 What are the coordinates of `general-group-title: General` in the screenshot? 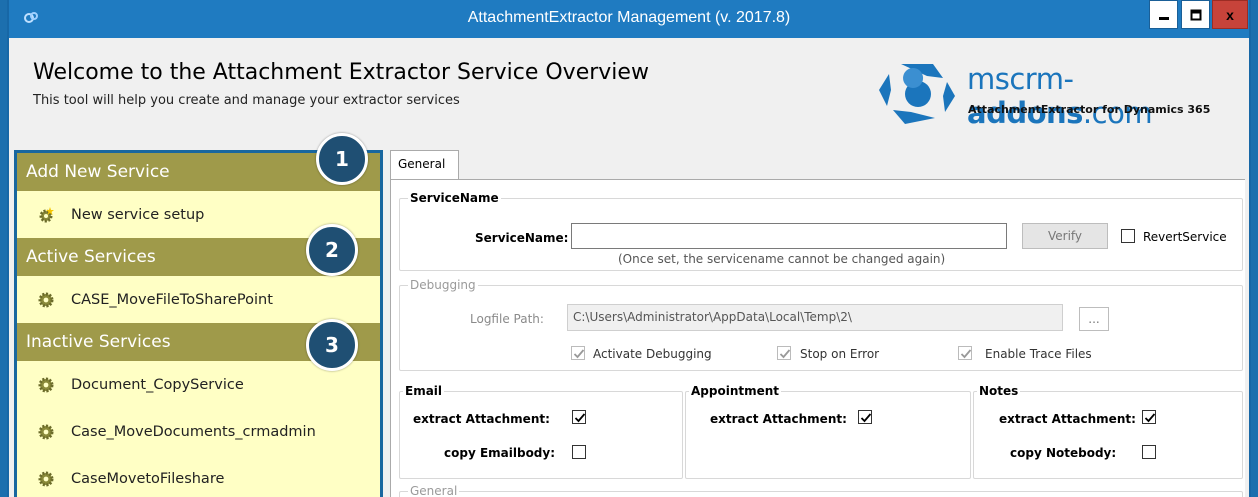 It's located at (434, 490).